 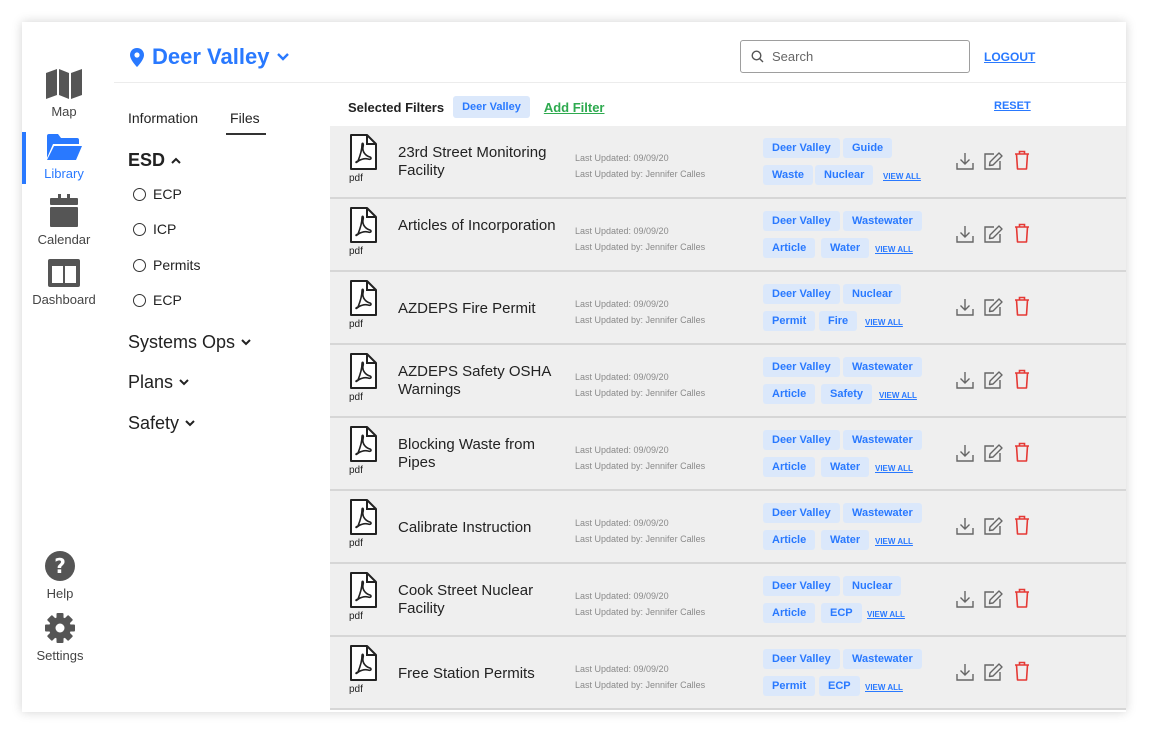 I want to click on search-input: Search, so click(x=855, y=56).